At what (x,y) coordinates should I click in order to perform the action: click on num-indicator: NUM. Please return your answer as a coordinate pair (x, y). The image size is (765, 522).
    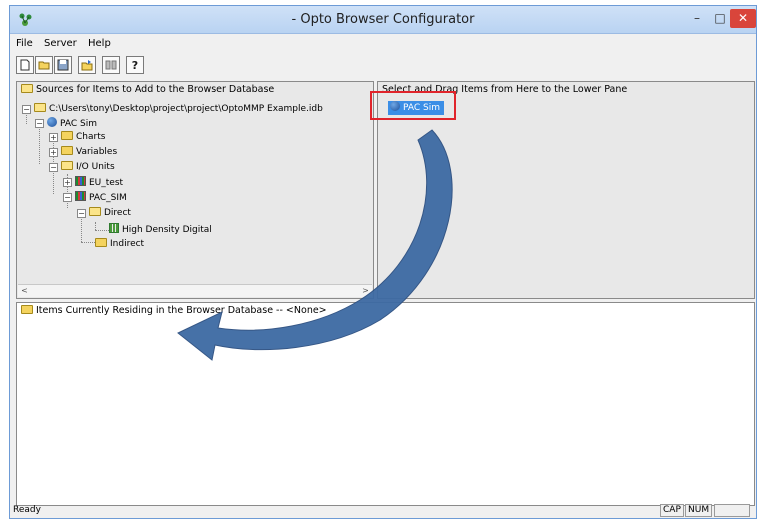
    Looking at the image, I should click on (699, 510).